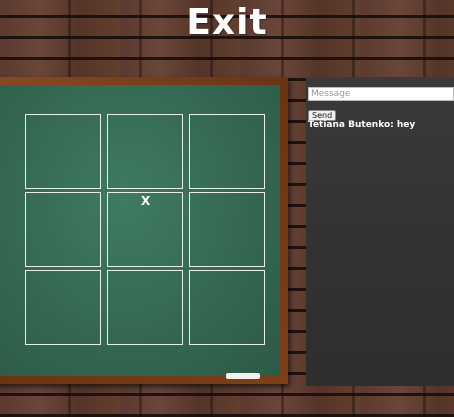 The height and width of the screenshot is (417, 454). I want to click on chat-message: Tetiana Butenko: hey, so click(362, 125).